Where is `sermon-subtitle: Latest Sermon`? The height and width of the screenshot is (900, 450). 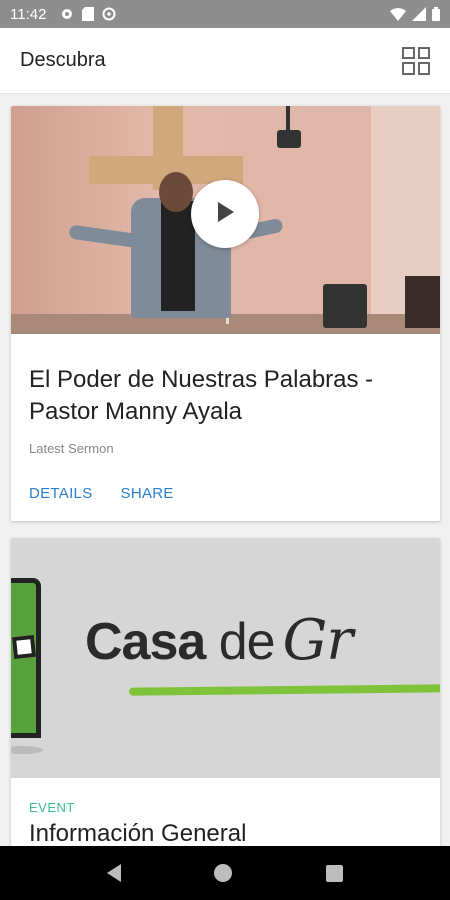
sermon-subtitle: Latest Sermon is located at coordinates (71, 448).